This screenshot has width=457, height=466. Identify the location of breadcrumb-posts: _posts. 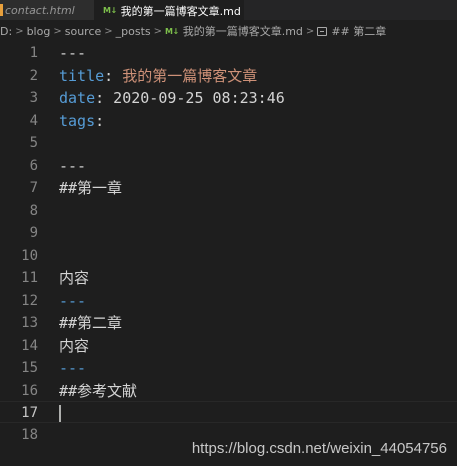
(133, 31).